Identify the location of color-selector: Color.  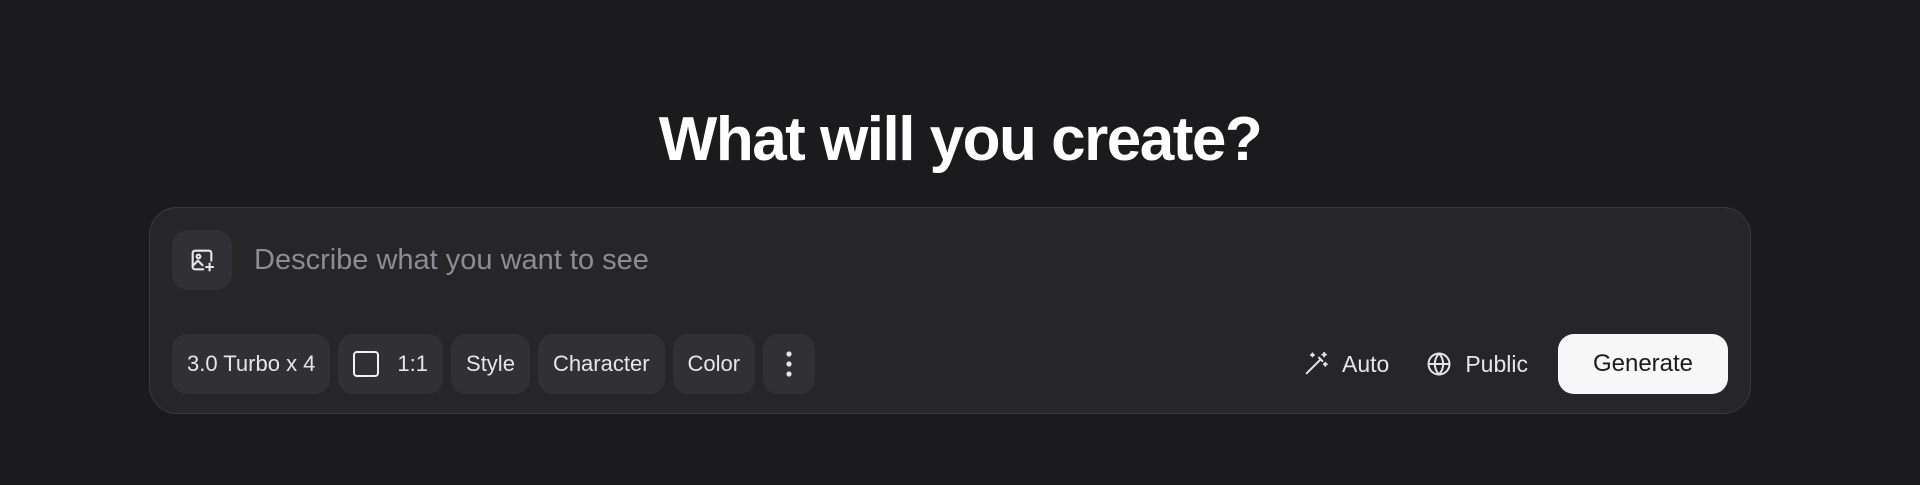
(714, 364).